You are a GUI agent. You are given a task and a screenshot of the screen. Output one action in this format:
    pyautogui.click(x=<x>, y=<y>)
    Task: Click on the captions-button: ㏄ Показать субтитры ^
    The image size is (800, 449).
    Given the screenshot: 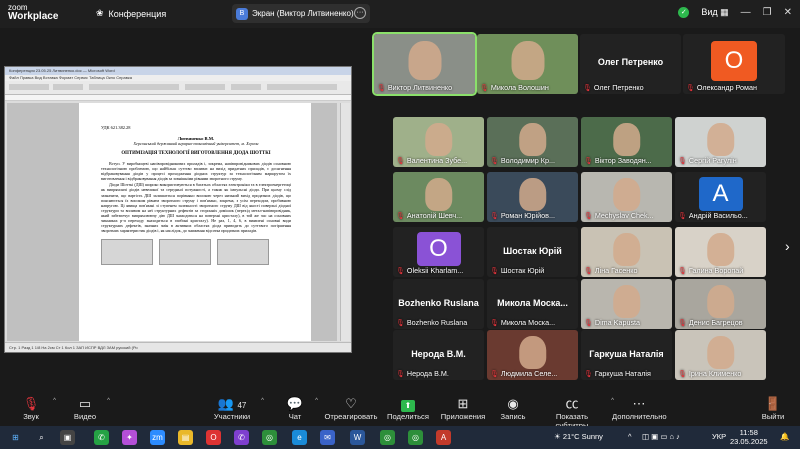 What is the action you would take?
    pyautogui.click(x=577, y=413)
    